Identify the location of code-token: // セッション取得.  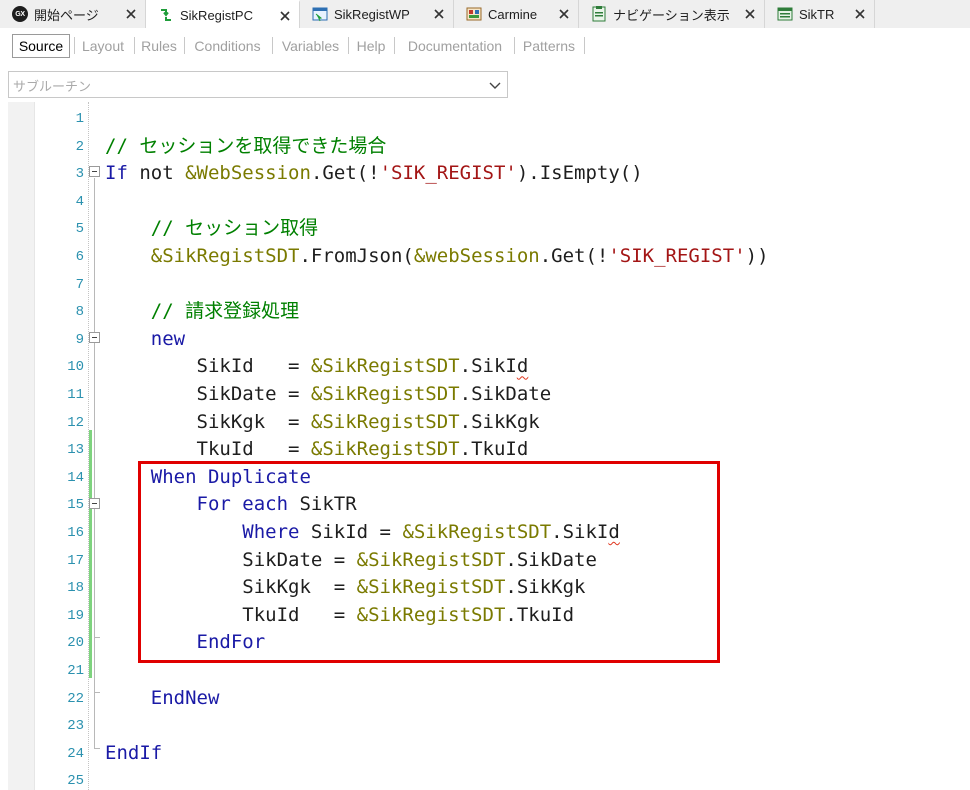
(212, 228).